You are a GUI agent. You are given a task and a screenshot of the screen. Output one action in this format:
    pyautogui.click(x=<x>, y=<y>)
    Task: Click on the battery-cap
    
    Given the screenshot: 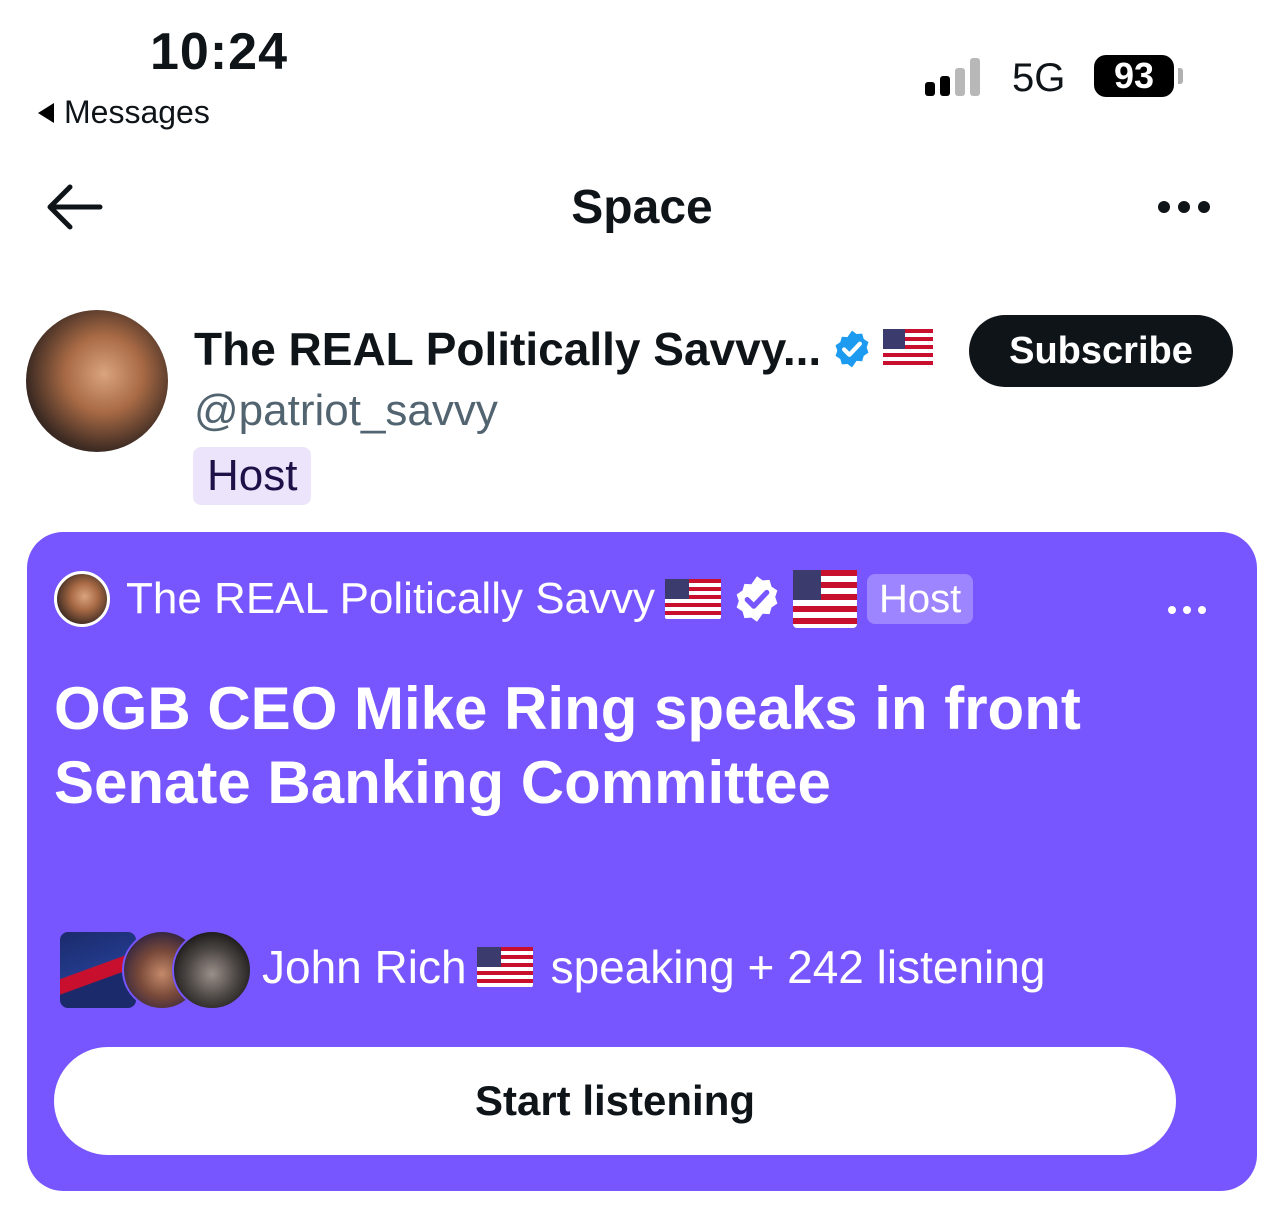 What is the action you would take?
    pyautogui.click(x=1180, y=76)
    